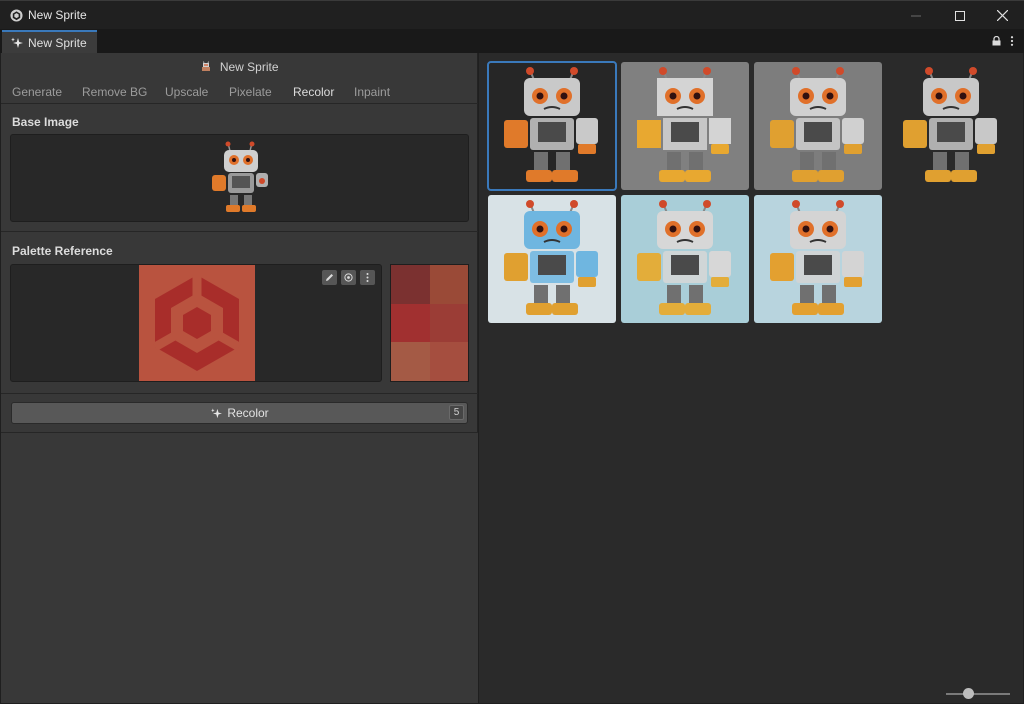  What do you see at coordinates (57, 15) in the screenshot?
I see `window-title: New Sprite` at bounding box center [57, 15].